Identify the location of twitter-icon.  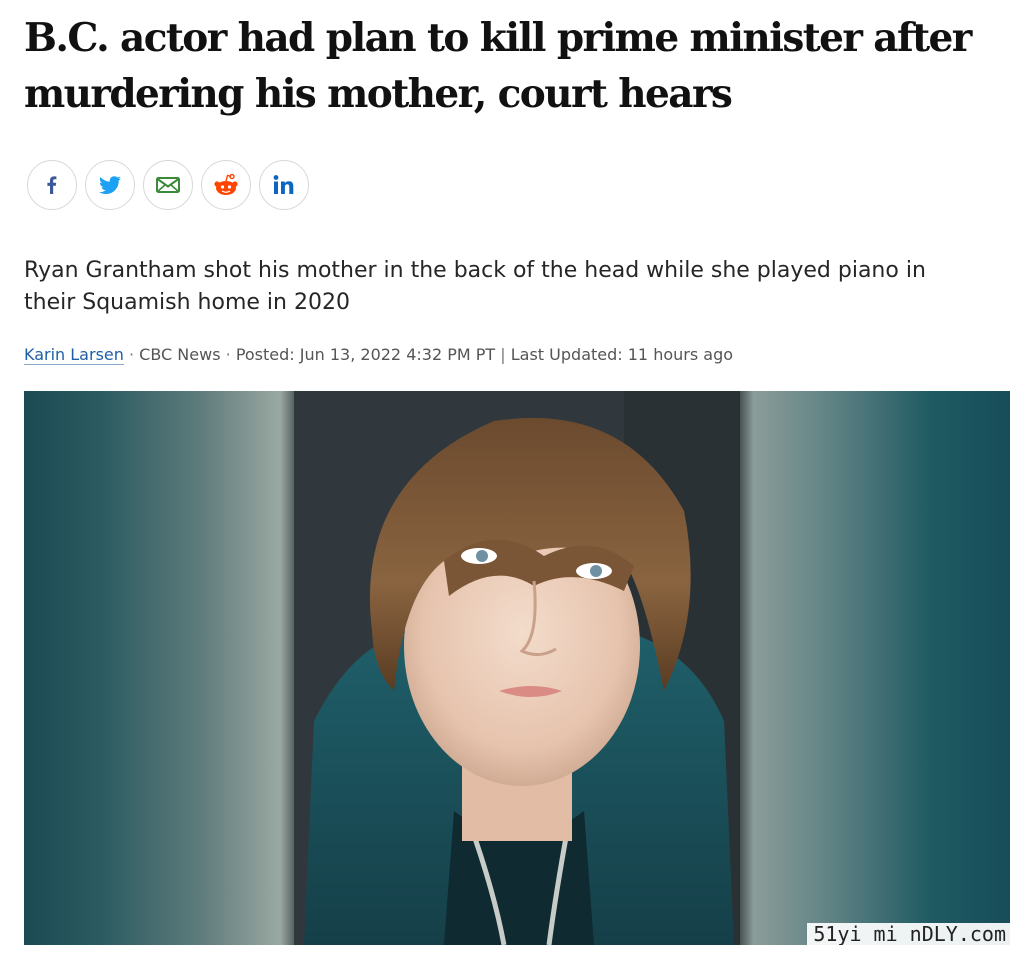
(110, 185).